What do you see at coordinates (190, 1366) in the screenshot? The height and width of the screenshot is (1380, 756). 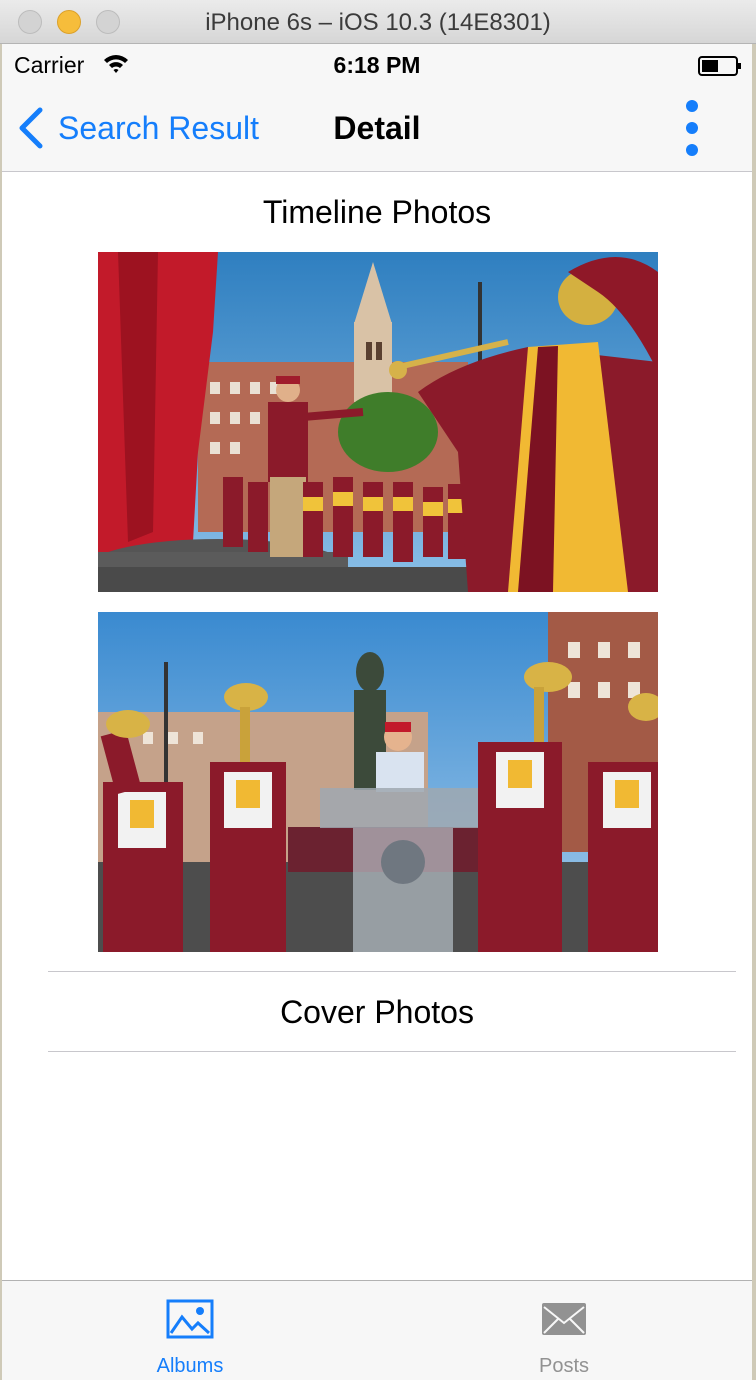 I see `tab-albums-label: Albums` at bounding box center [190, 1366].